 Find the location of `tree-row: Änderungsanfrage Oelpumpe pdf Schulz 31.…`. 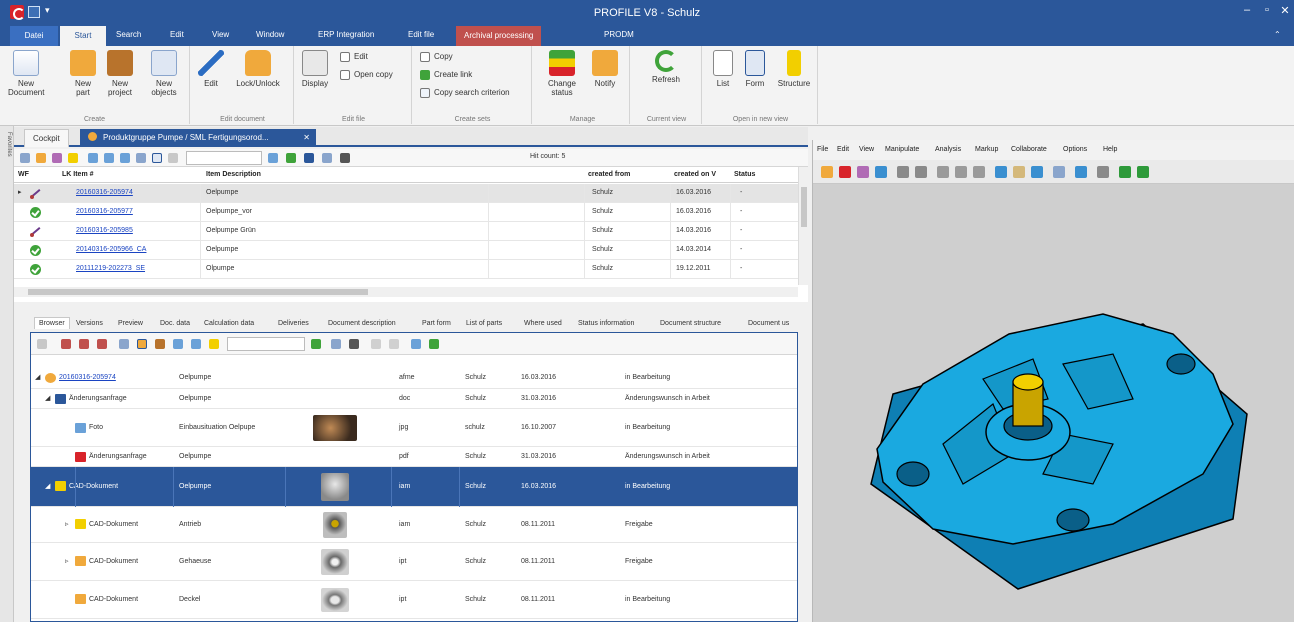

tree-row: Änderungsanfrage Oelpumpe pdf Schulz 31.… is located at coordinates (414, 457).